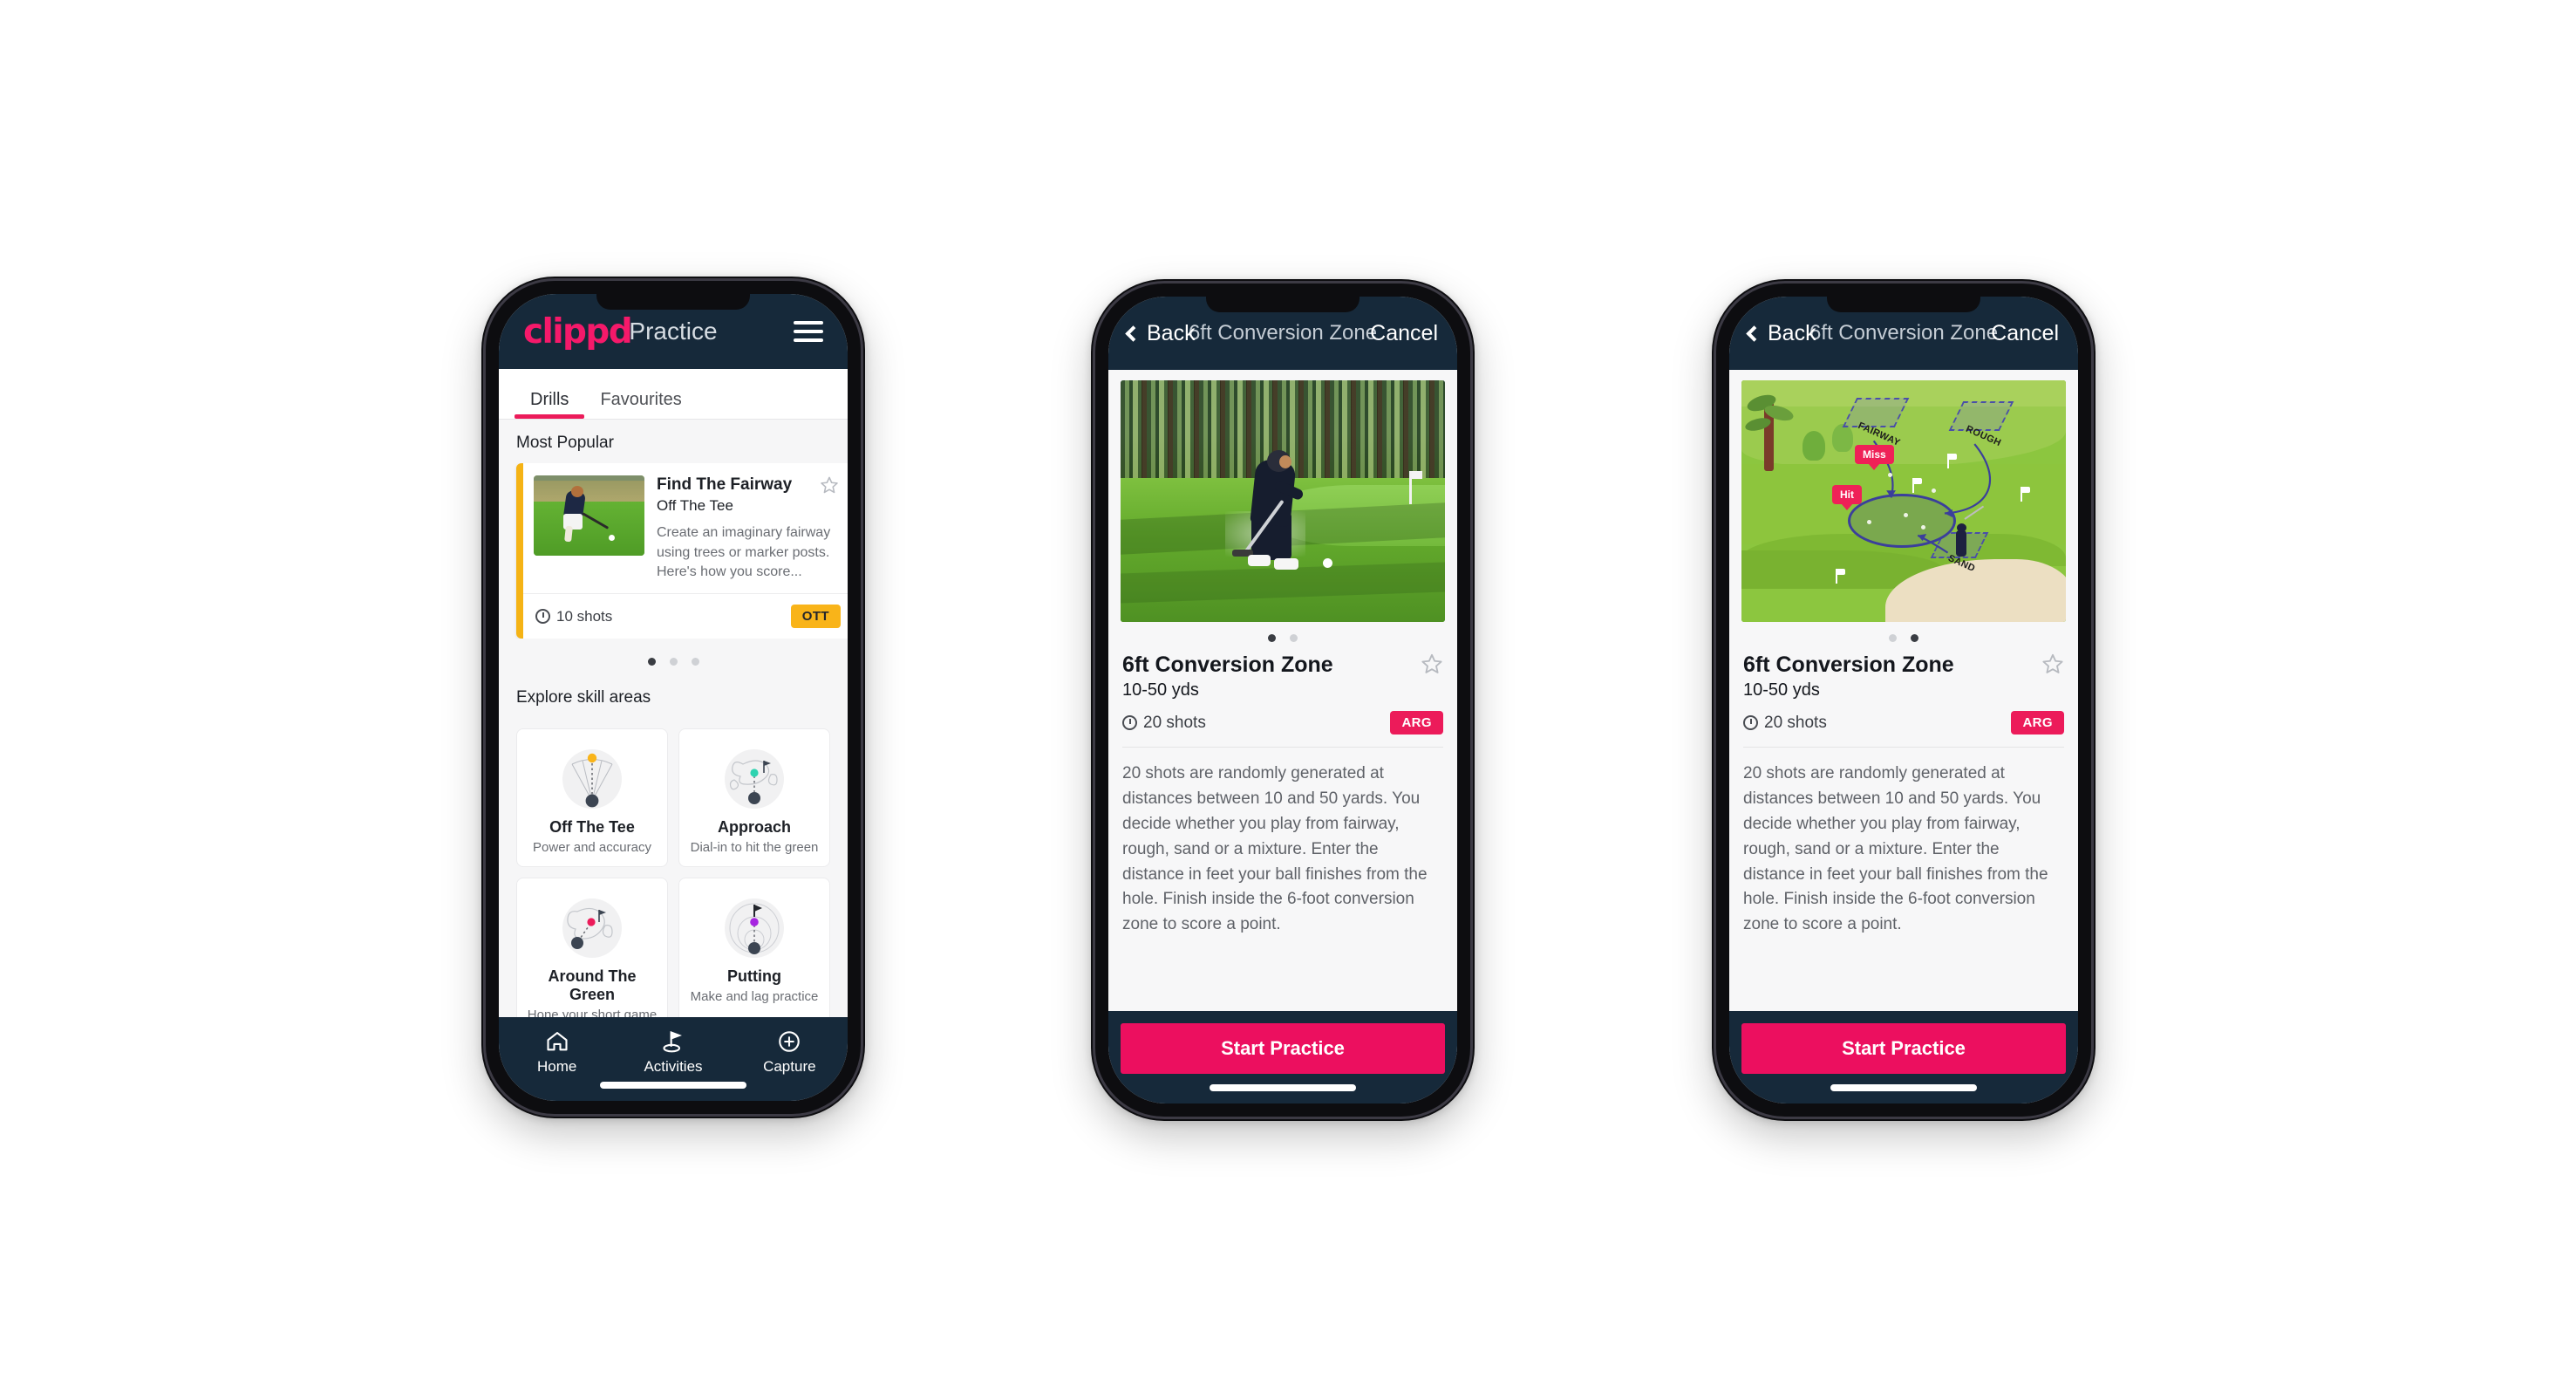 The image size is (2576, 1387). Describe the element at coordinates (748, 495) in the screenshot. I see `drill-header-row: Find The Fairway Off The Tee` at that location.